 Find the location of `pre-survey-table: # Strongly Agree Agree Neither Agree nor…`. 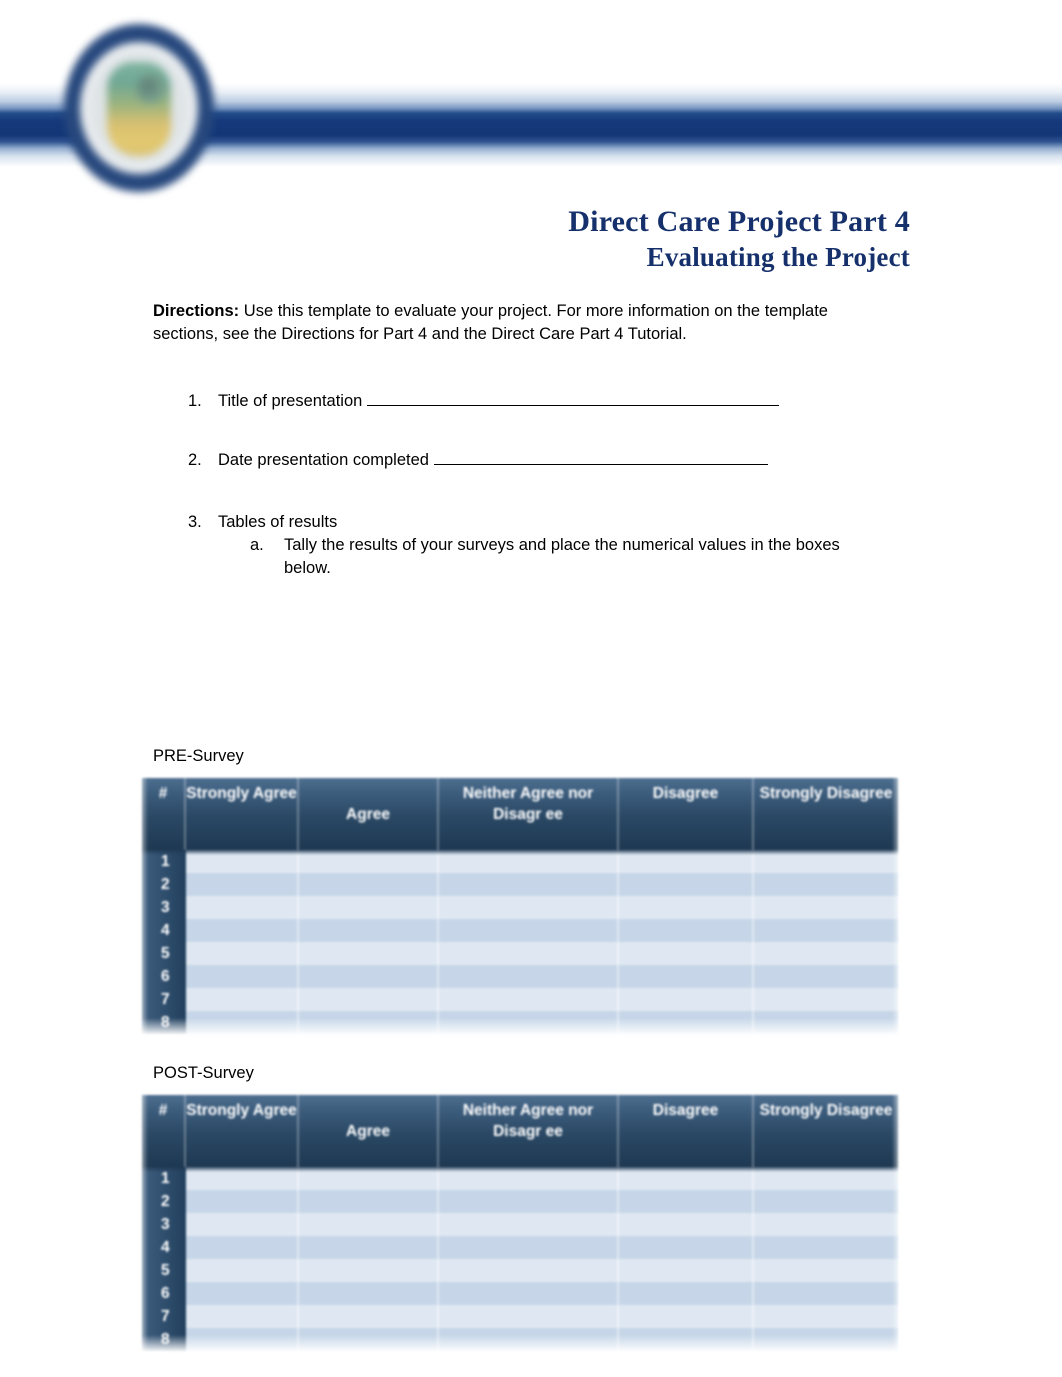

pre-survey-table: # Strongly Agree Agree Neither Agree nor… is located at coordinates (520, 906).